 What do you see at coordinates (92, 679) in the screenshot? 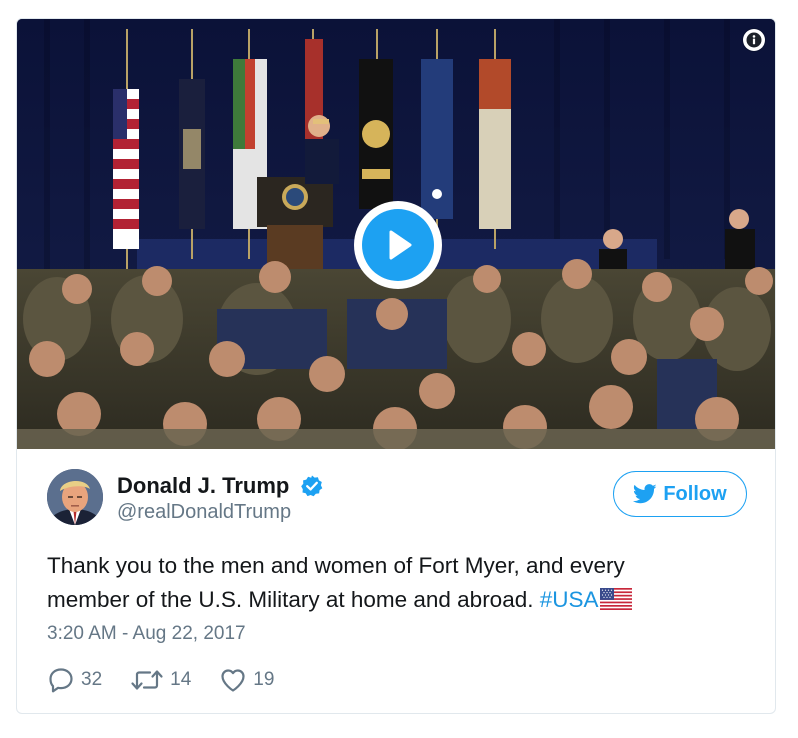
I see `reply-count: 32` at bounding box center [92, 679].